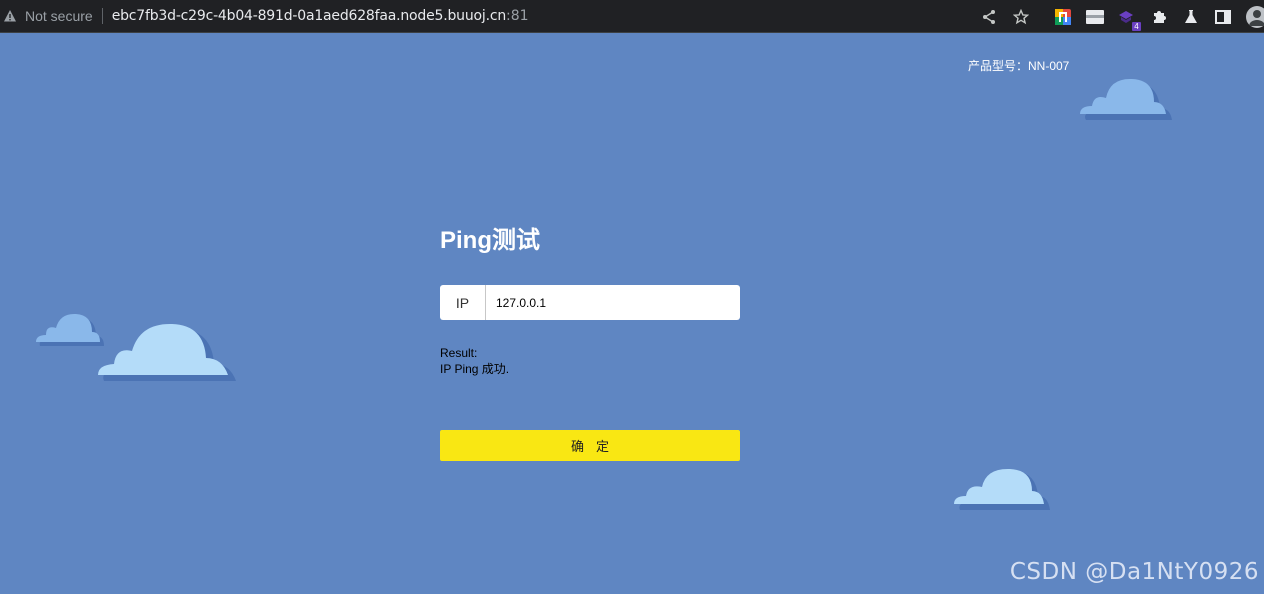  Describe the element at coordinates (459, 353) in the screenshot. I see `result-label: Result:` at that location.